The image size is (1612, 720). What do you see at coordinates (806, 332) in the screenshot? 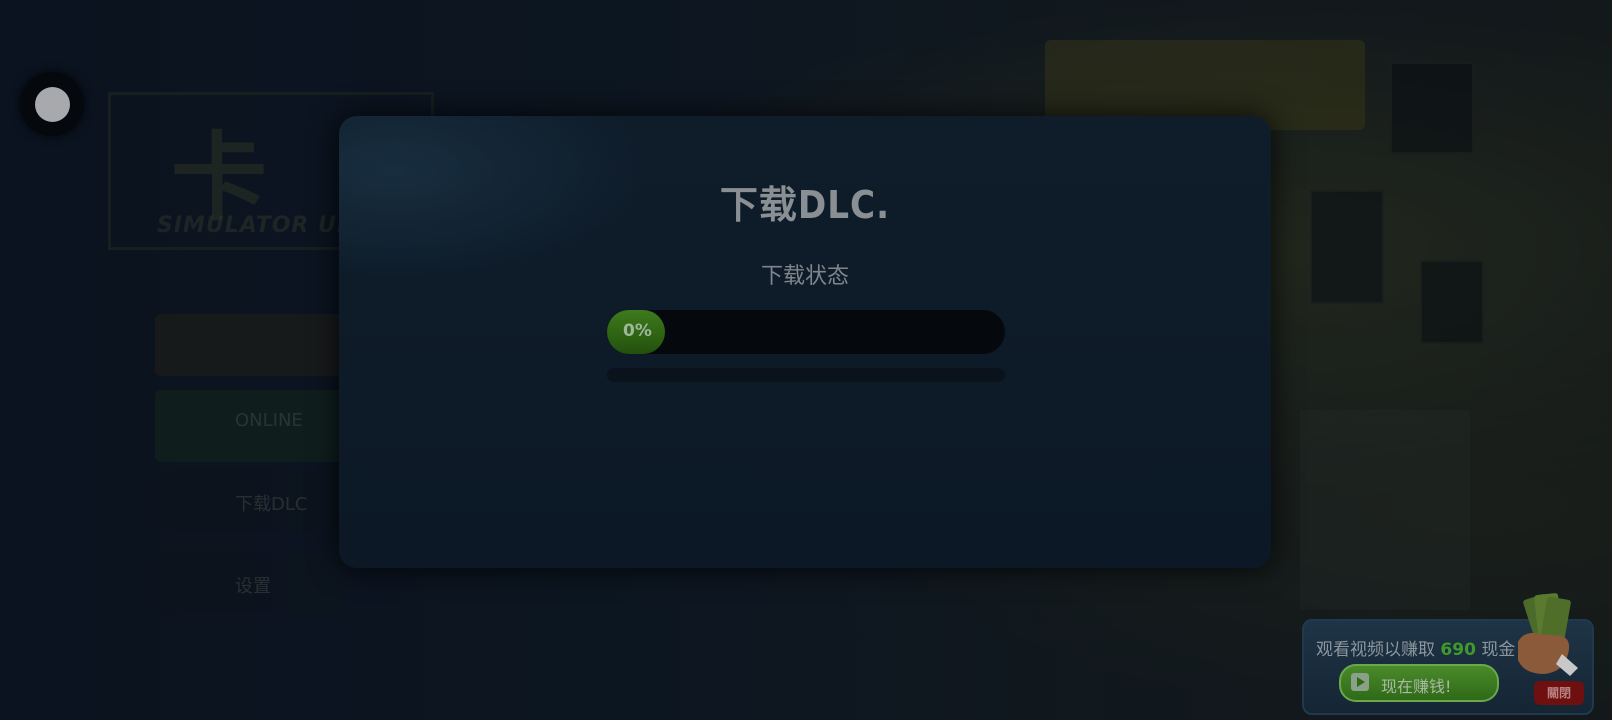
I see `download-progress-bar: 0%` at bounding box center [806, 332].